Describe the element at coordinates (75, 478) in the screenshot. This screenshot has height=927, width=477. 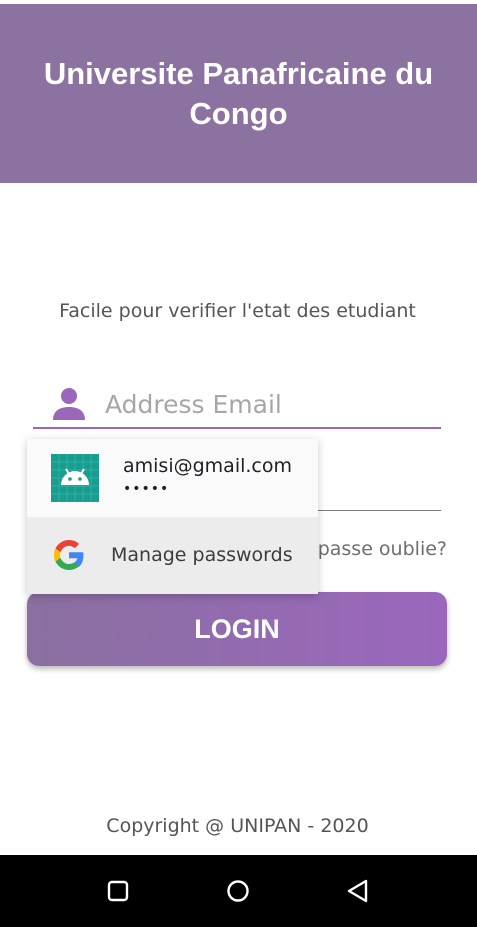
I see `android-icon` at that location.